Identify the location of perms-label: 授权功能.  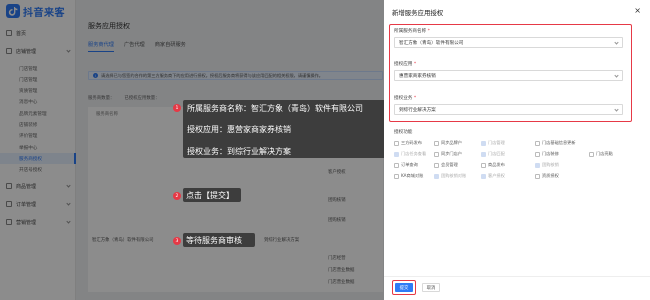
(403, 132).